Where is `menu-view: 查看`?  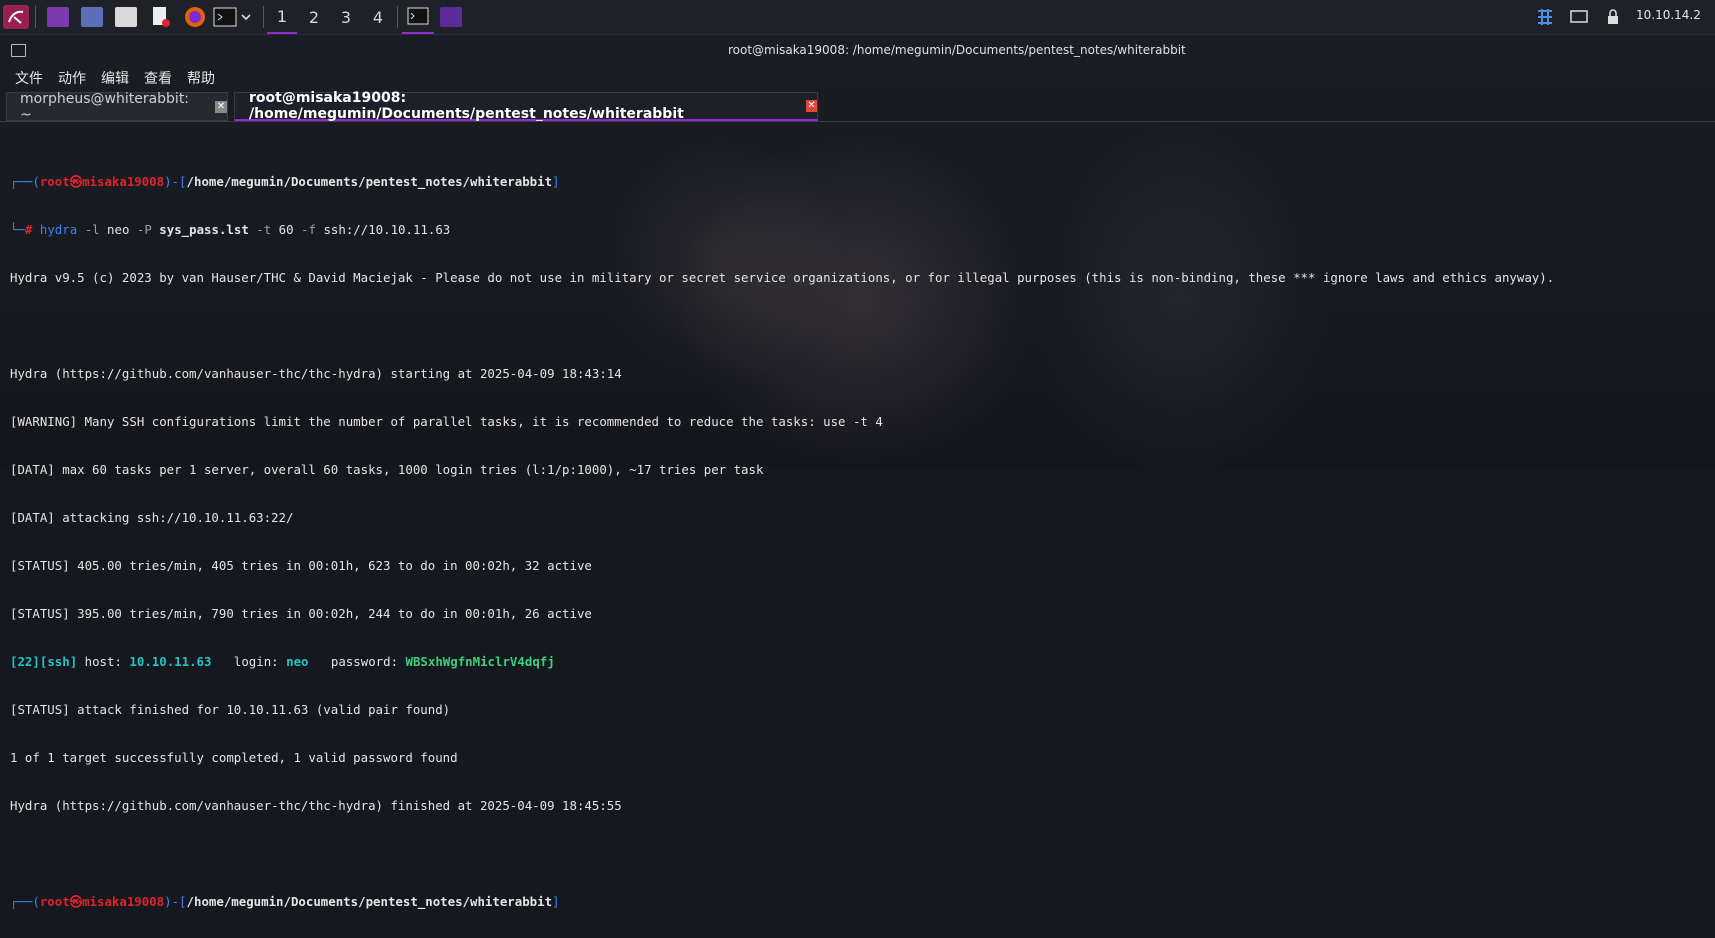 menu-view: 查看 is located at coordinates (158, 79).